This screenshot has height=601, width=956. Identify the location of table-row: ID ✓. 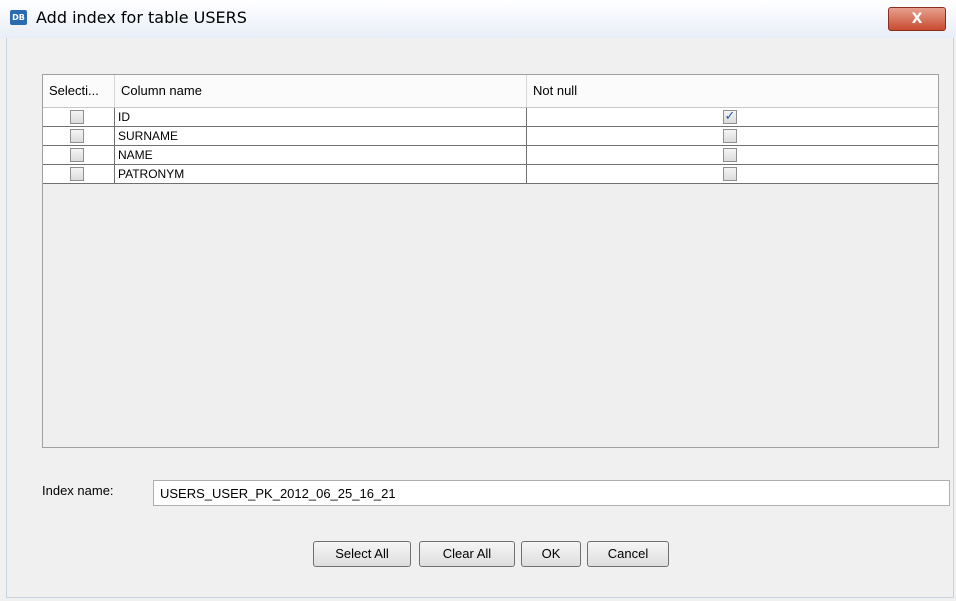
(490, 117).